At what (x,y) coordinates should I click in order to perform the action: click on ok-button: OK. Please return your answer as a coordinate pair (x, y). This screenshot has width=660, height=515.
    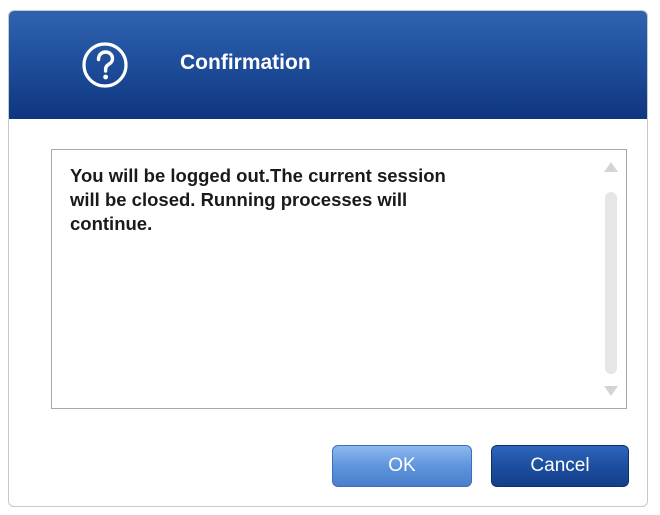
    Looking at the image, I should click on (402, 466).